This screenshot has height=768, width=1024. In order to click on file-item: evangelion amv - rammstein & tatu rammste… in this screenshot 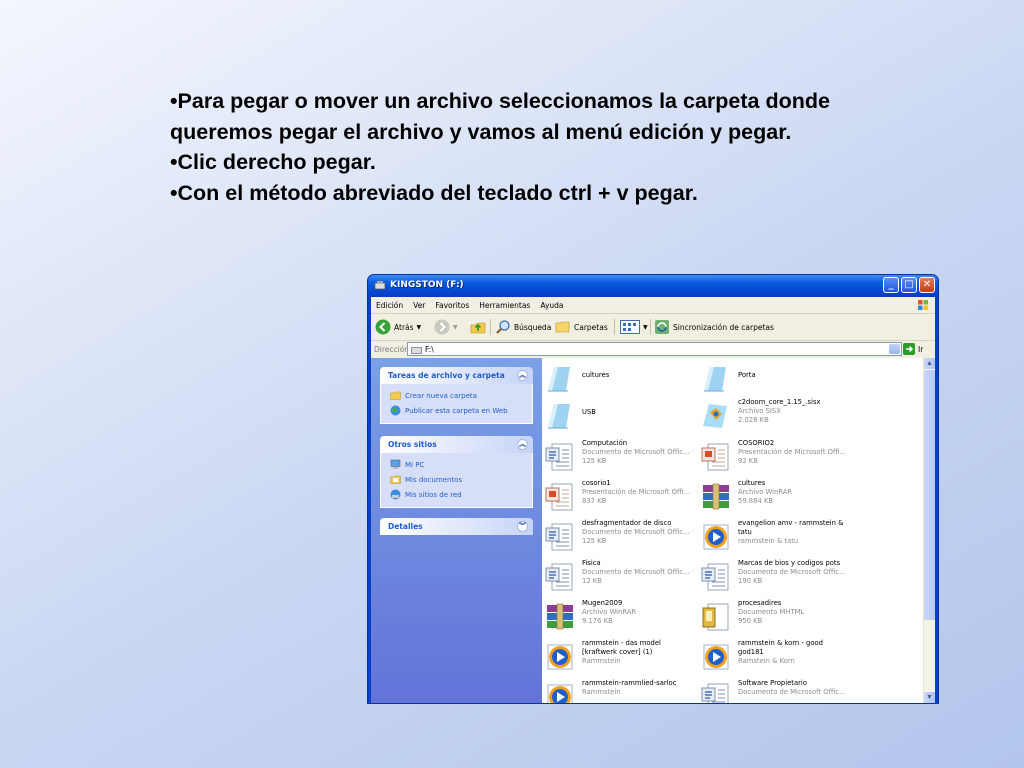, I will do `click(775, 537)`.